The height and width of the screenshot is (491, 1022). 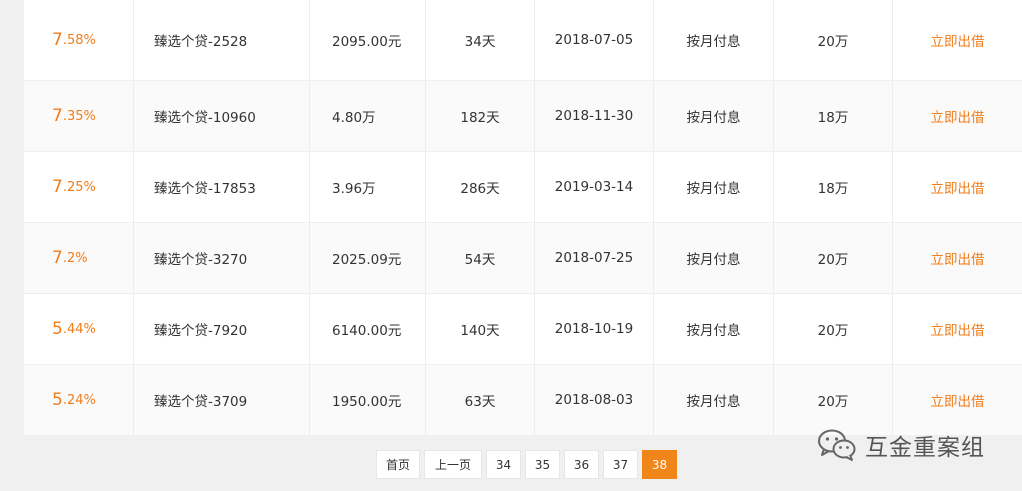 What do you see at coordinates (398, 464) in the screenshot?
I see `first-page-button: 首页` at bounding box center [398, 464].